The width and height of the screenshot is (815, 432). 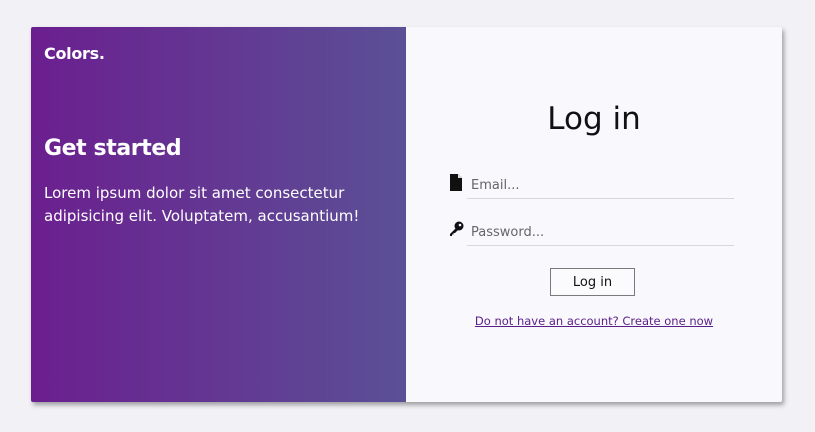 I want to click on password-input, so click(x=600, y=232).